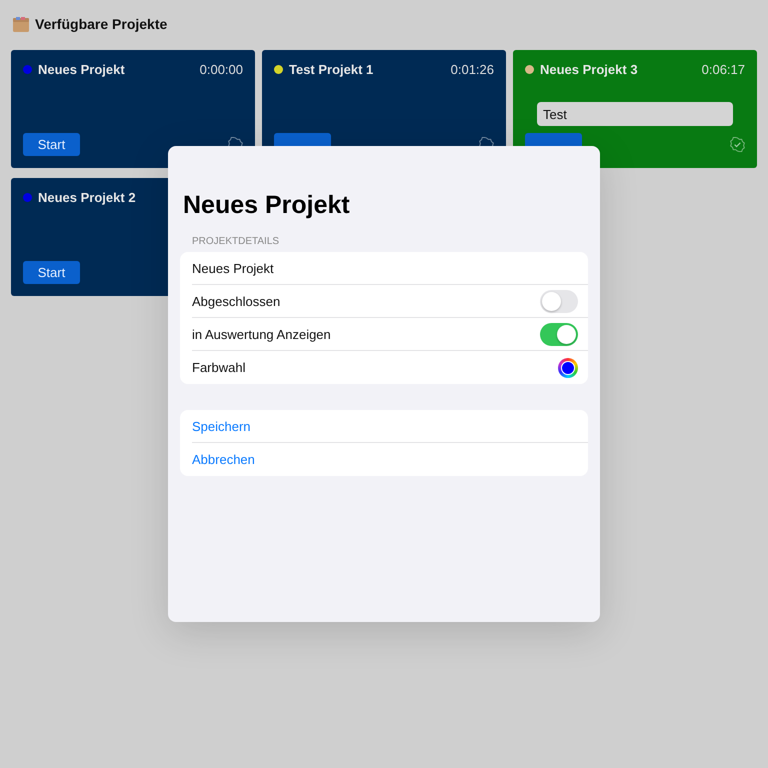  I want to click on row-label: in Auswertung Anzeigen, so click(261, 334).